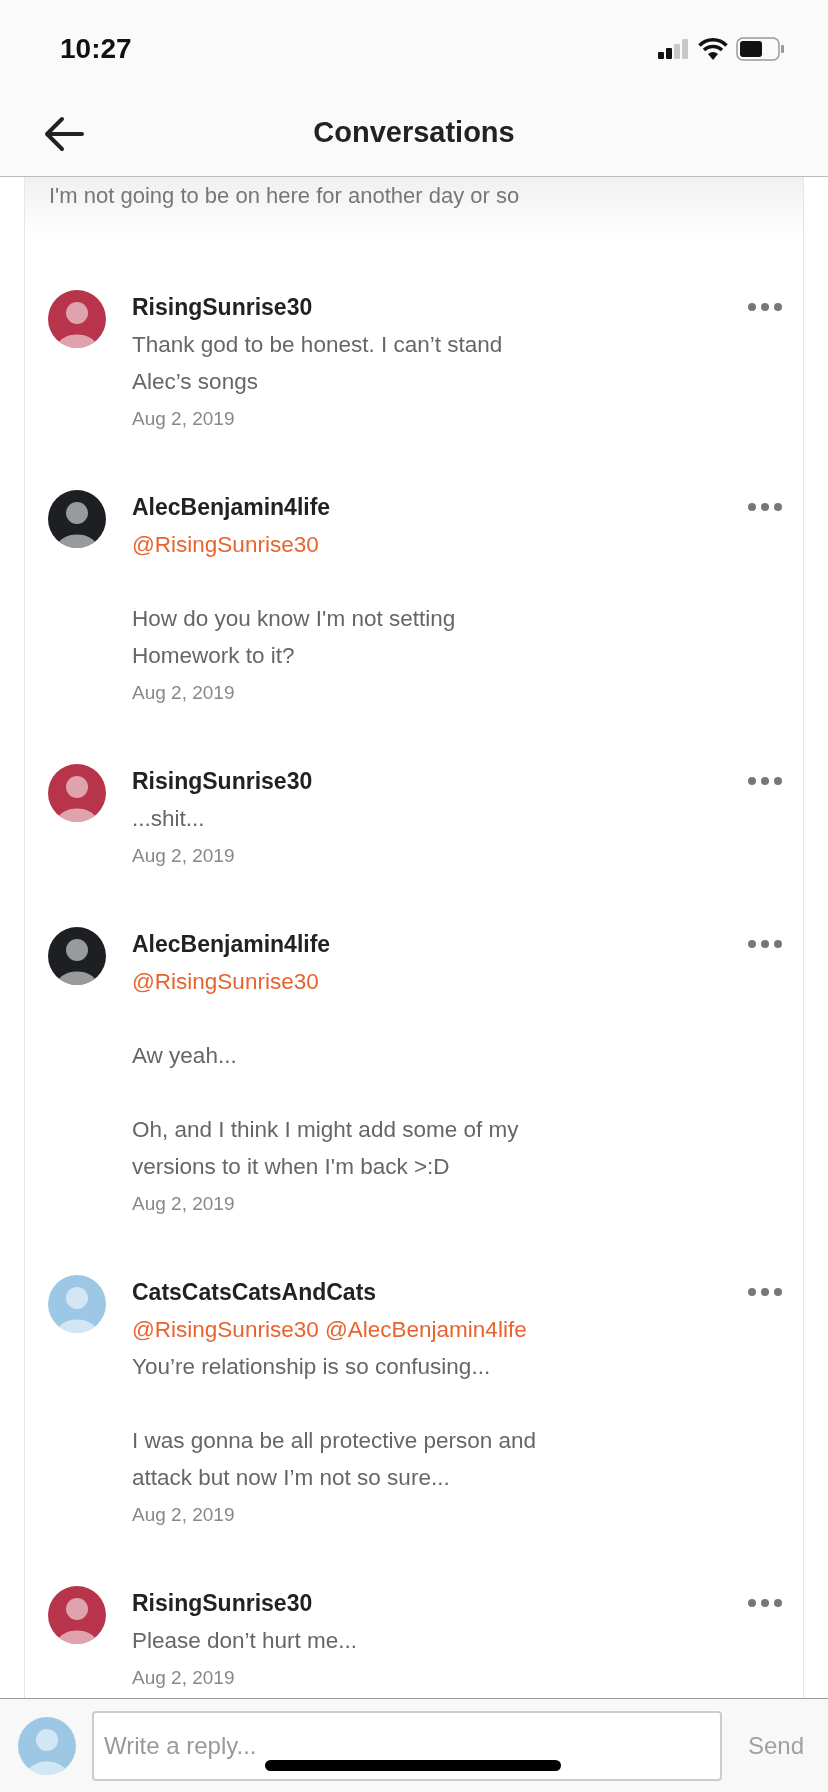 The image size is (828, 1792). I want to click on comment-text: Oh, and I think I might add some of my, so click(326, 1130).